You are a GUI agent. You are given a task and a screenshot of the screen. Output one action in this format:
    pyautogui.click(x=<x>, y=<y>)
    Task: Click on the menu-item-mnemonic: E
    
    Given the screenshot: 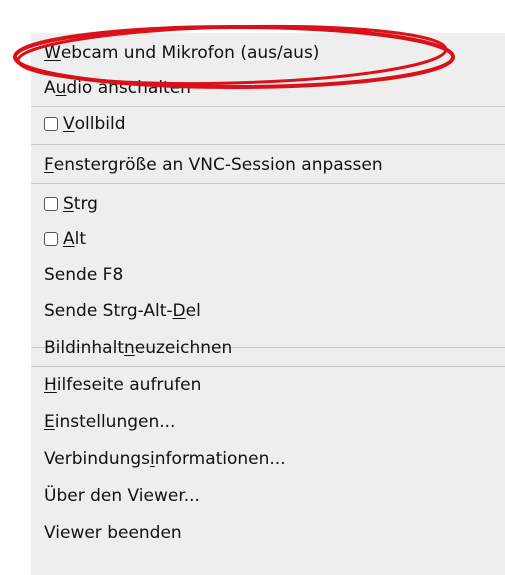 What is the action you would take?
    pyautogui.click(x=49, y=422)
    